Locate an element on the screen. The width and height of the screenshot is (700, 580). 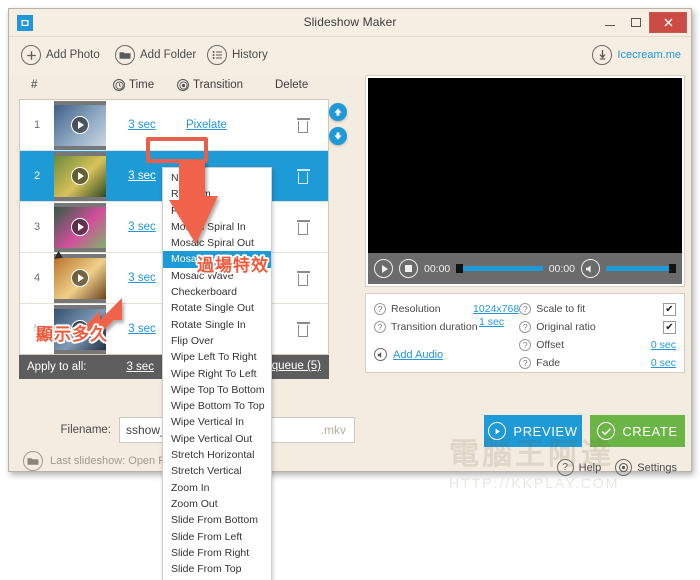
annotation-duration-note: 顯示多久 is located at coordinates (72, 335).